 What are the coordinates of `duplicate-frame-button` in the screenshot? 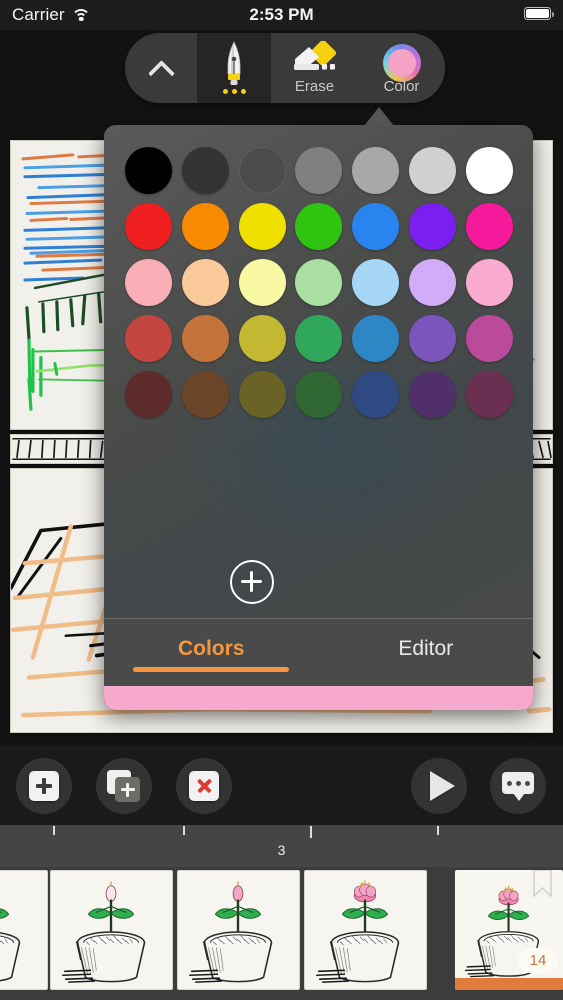 It's located at (124, 786).